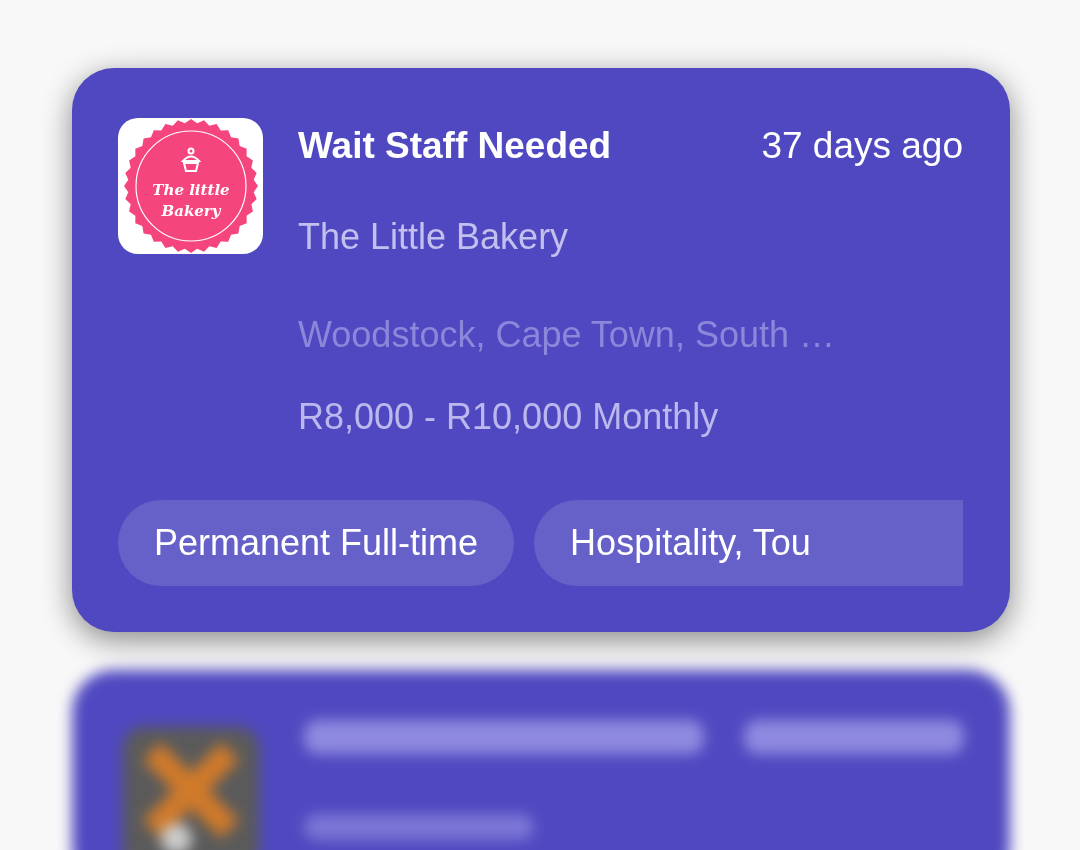  What do you see at coordinates (434, 236) in the screenshot?
I see `company-name: The Little Bakery` at bounding box center [434, 236].